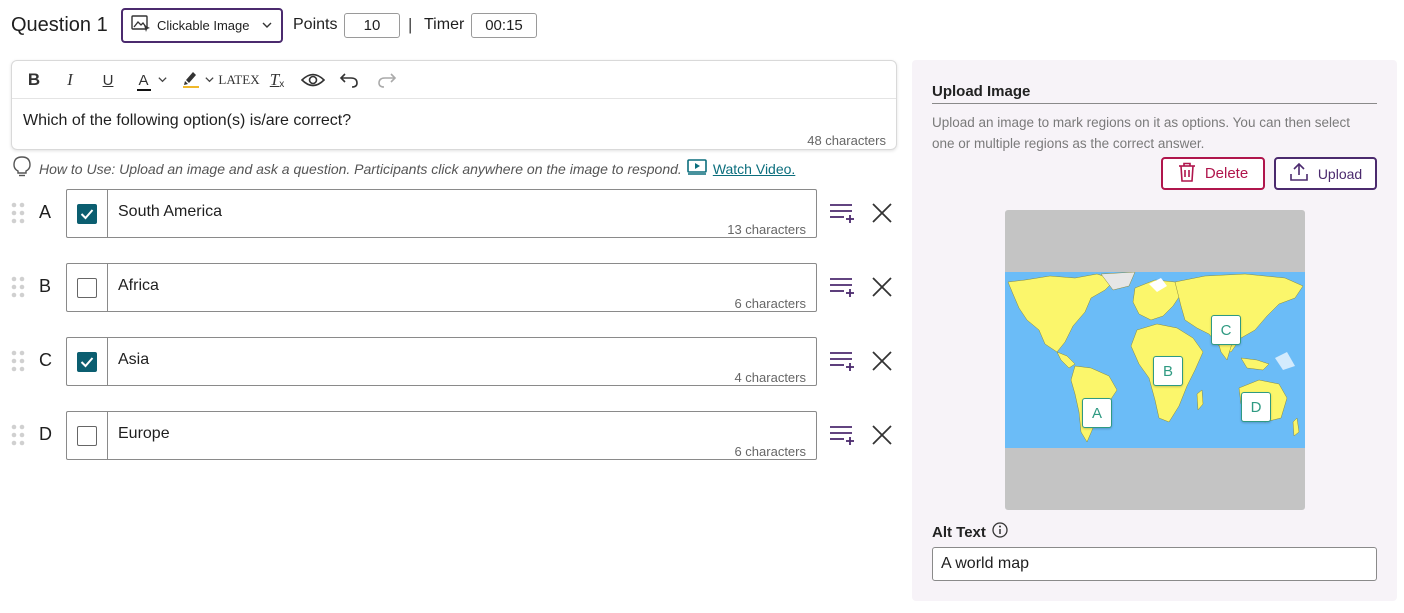 The height and width of the screenshot is (613, 1404). What do you see at coordinates (1226, 330) in the screenshot?
I see `region-marker-c: C` at bounding box center [1226, 330].